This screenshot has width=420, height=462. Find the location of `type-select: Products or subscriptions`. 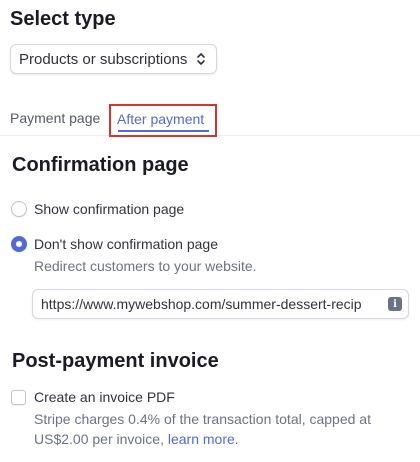

type-select: Products or subscriptions is located at coordinates (113, 59).